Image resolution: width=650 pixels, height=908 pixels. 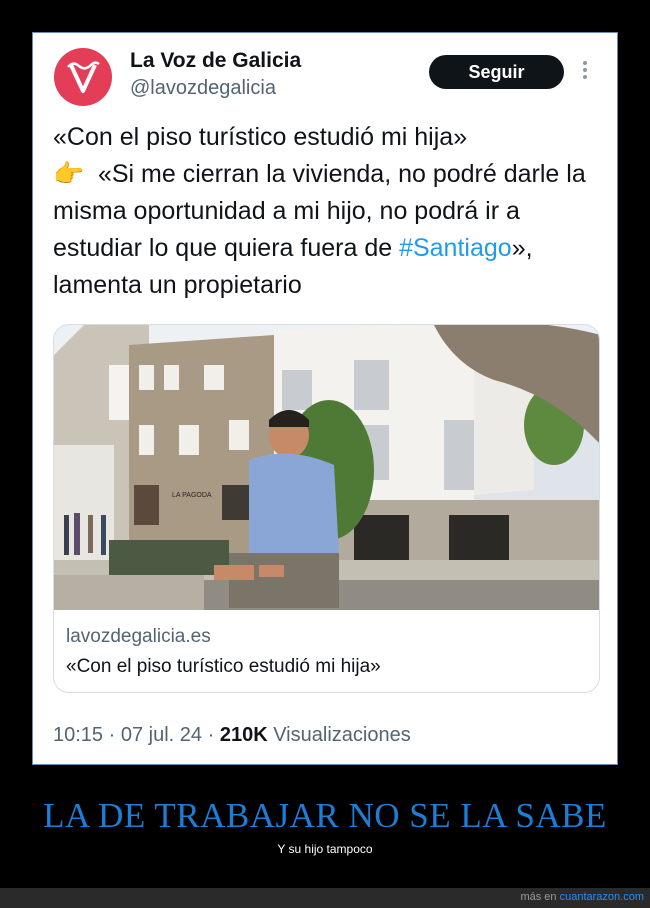 What do you see at coordinates (243, 735) in the screenshot?
I see `views-count: 210K` at bounding box center [243, 735].